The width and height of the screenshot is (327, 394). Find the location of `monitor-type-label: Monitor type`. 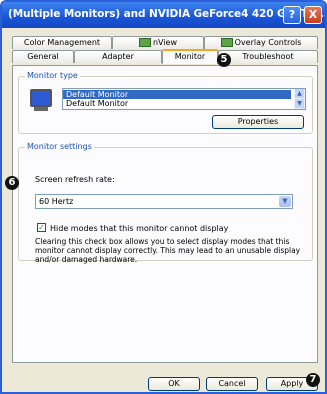

monitor-type-label: Monitor type is located at coordinates (52, 75).